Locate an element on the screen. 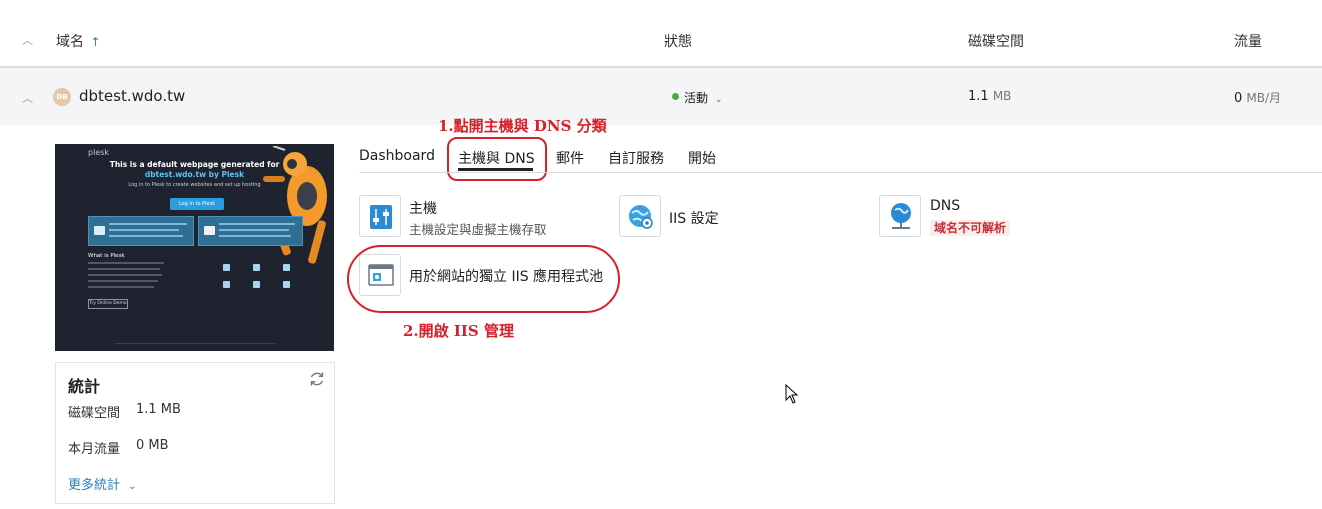  active-tab-indicator is located at coordinates (495, 169).